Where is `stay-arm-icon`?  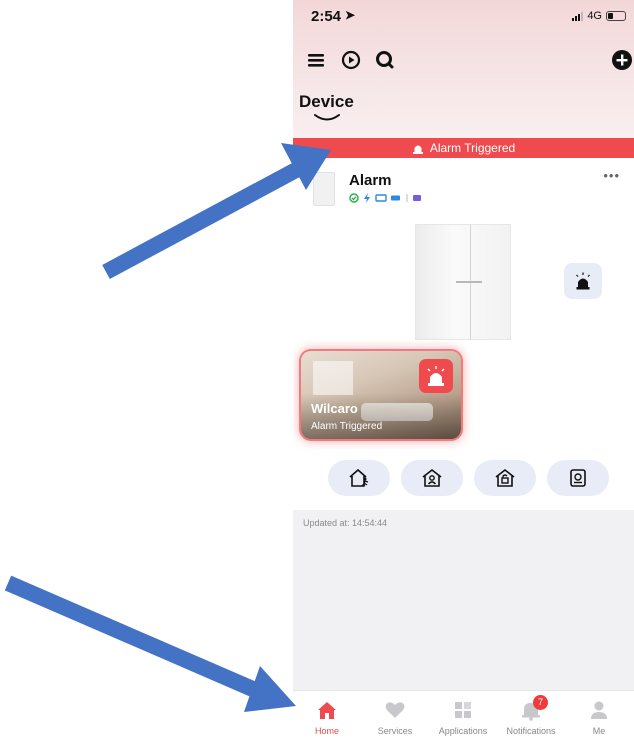
stay-arm-icon is located at coordinates (432, 477).